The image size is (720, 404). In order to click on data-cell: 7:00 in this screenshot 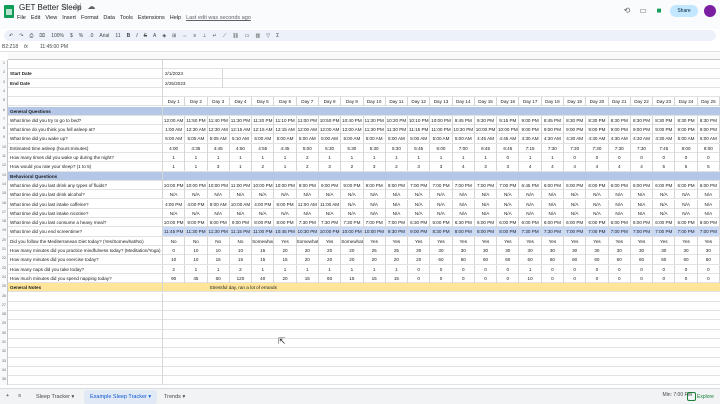, I will do `click(464, 148)`.